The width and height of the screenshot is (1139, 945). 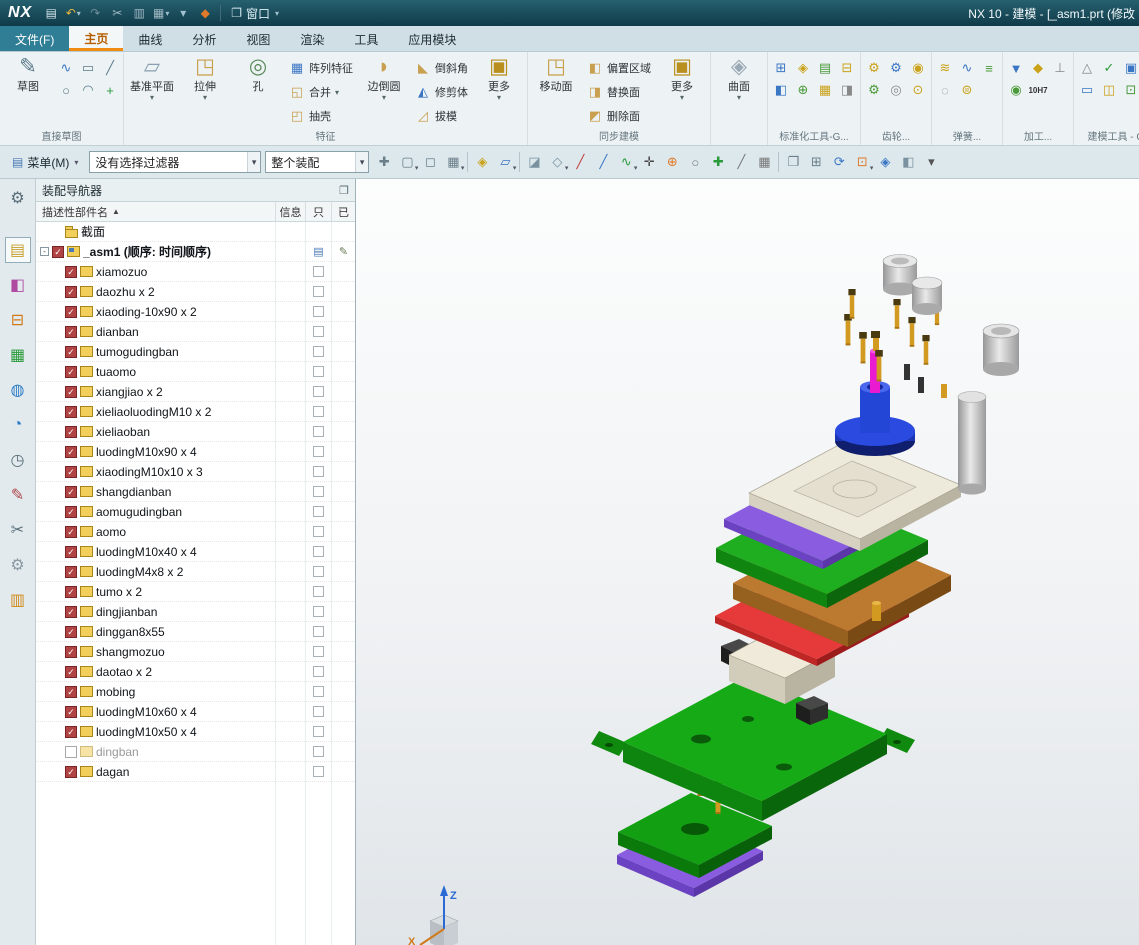 I want to click on tree-row-luodingM10x40: ✓ luodingM10x40 x 4, so click(x=195, y=552).